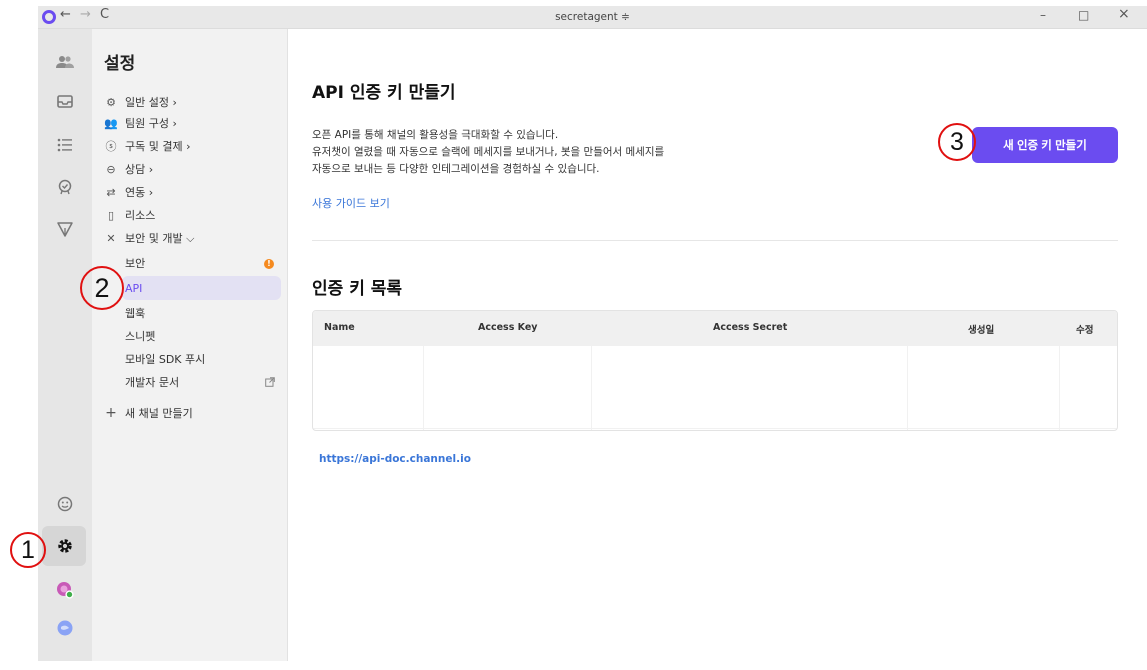  I want to click on usage-guide-link: 사용 가이드 보기, so click(351, 203).